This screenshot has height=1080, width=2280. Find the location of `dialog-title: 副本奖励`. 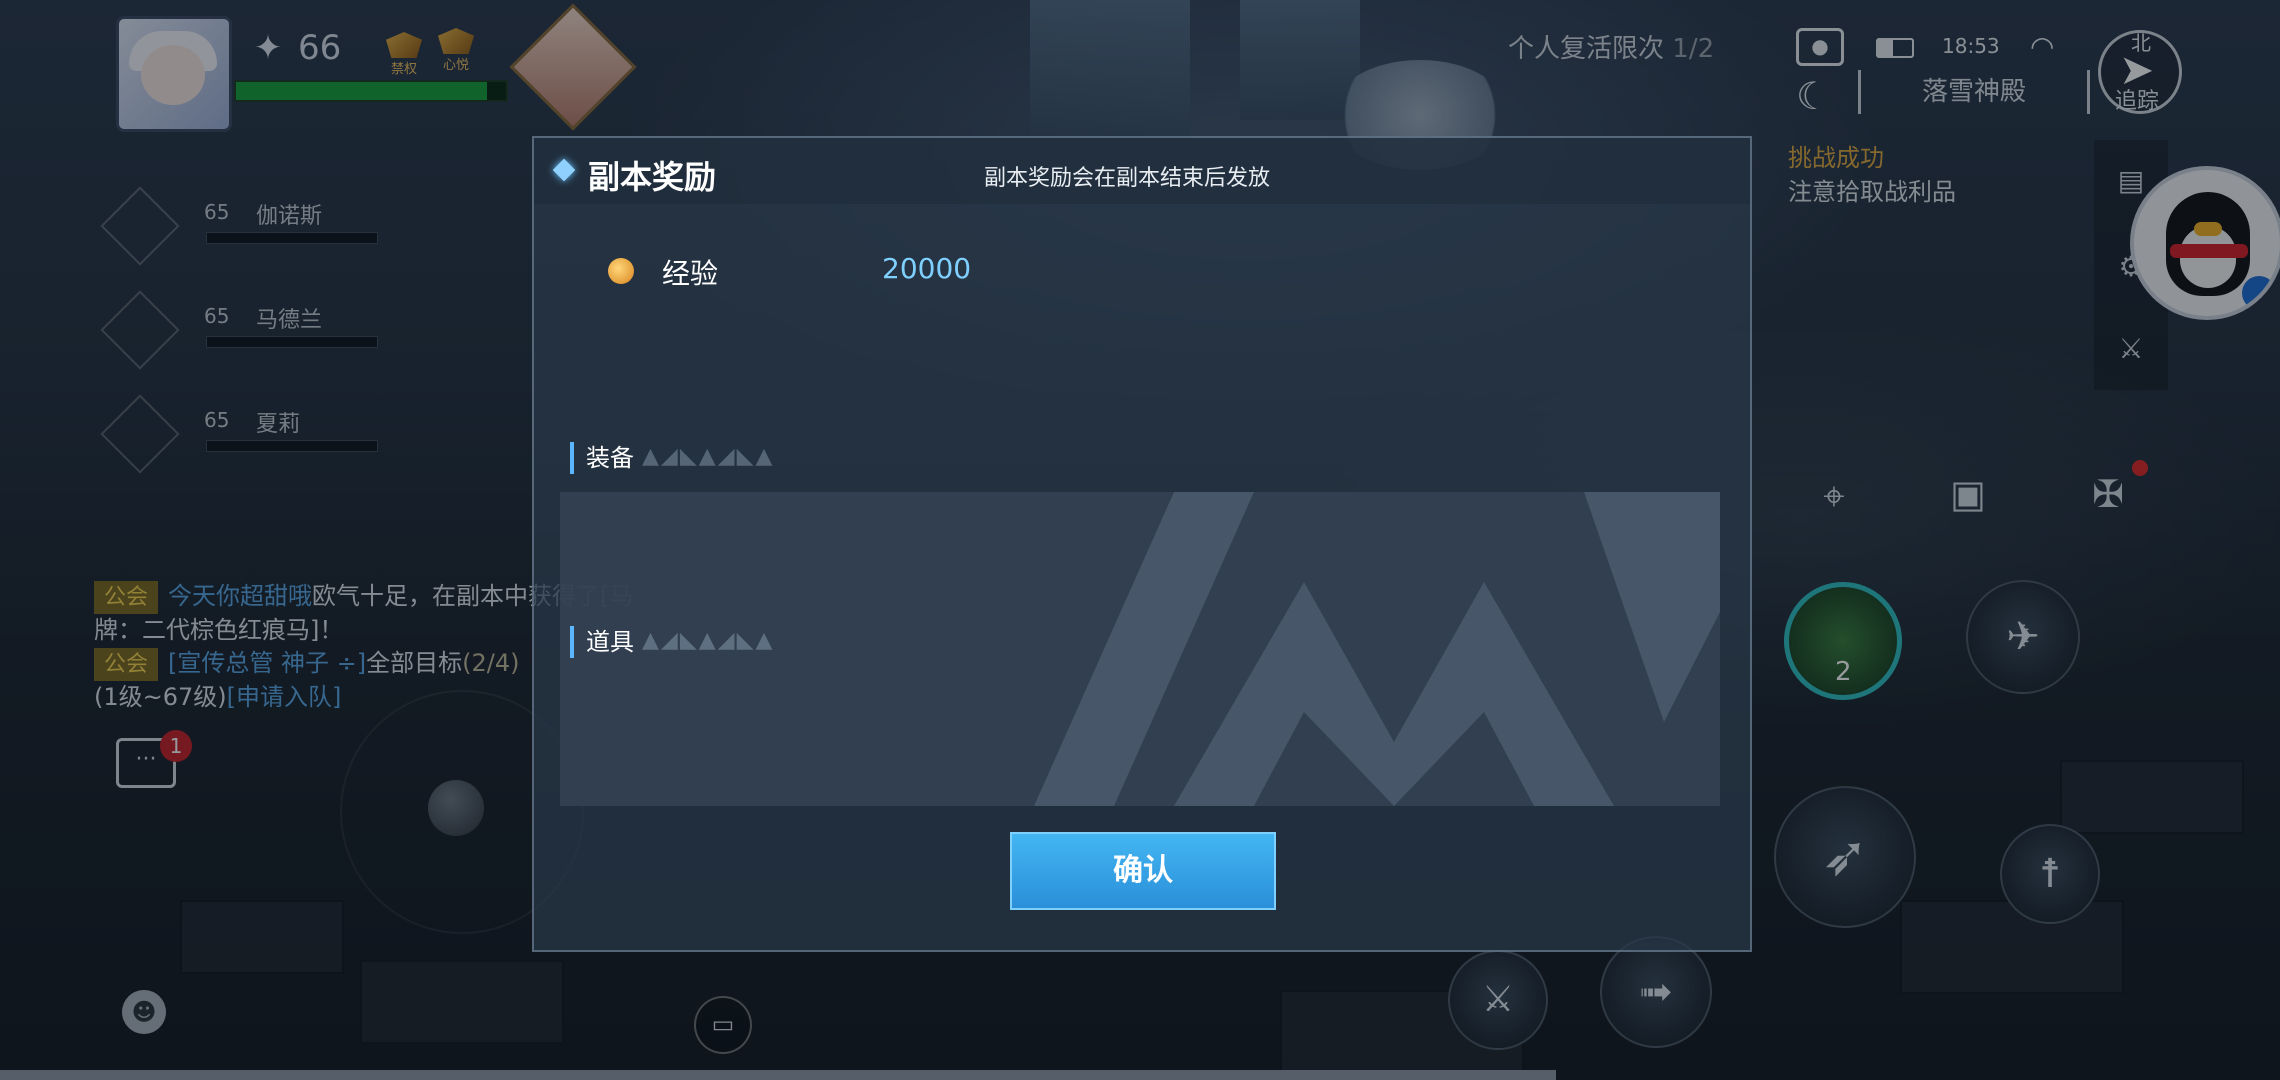

dialog-title: 副本奖励 is located at coordinates (652, 177).